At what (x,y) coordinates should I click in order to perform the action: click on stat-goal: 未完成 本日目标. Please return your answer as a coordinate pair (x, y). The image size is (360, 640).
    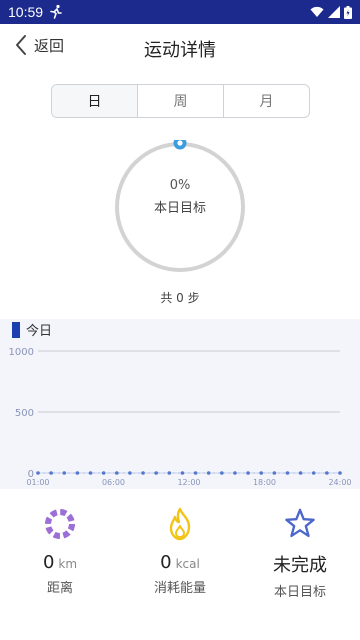
    Looking at the image, I should click on (300, 550).